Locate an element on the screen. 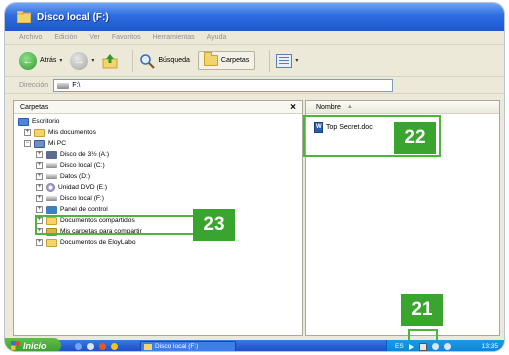 The width and height of the screenshot is (509, 355). safely-remove-hardware-icon is located at coordinates (422, 346).